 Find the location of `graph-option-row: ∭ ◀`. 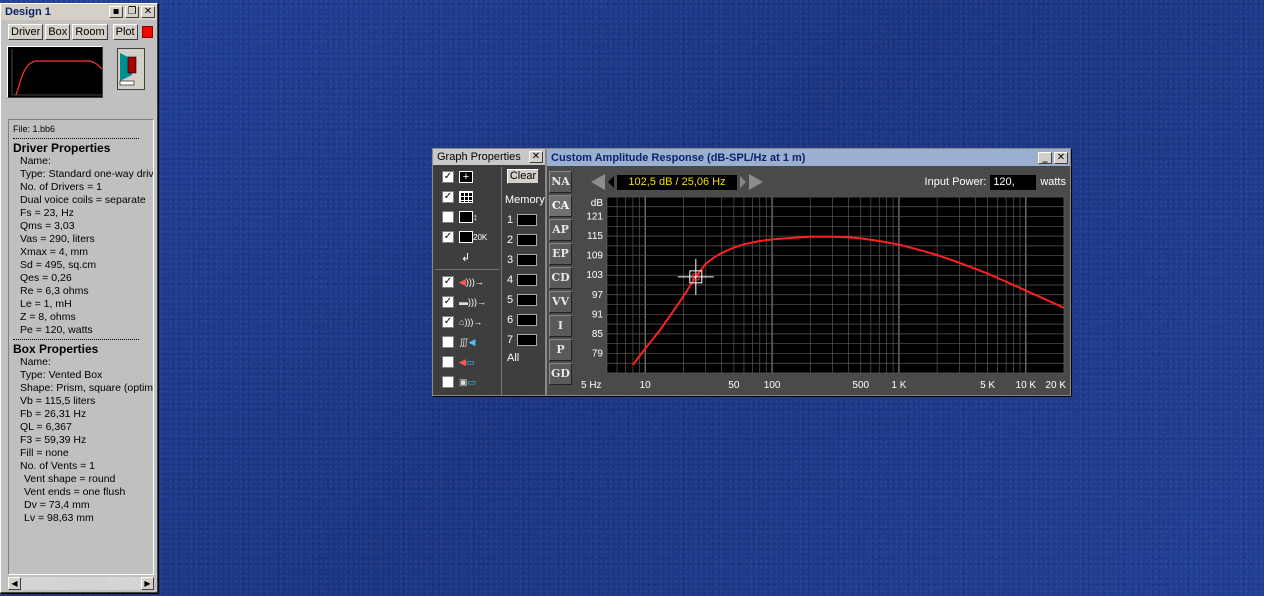

graph-option-row: ∭ ◀ is located at coordinates (467, 342).